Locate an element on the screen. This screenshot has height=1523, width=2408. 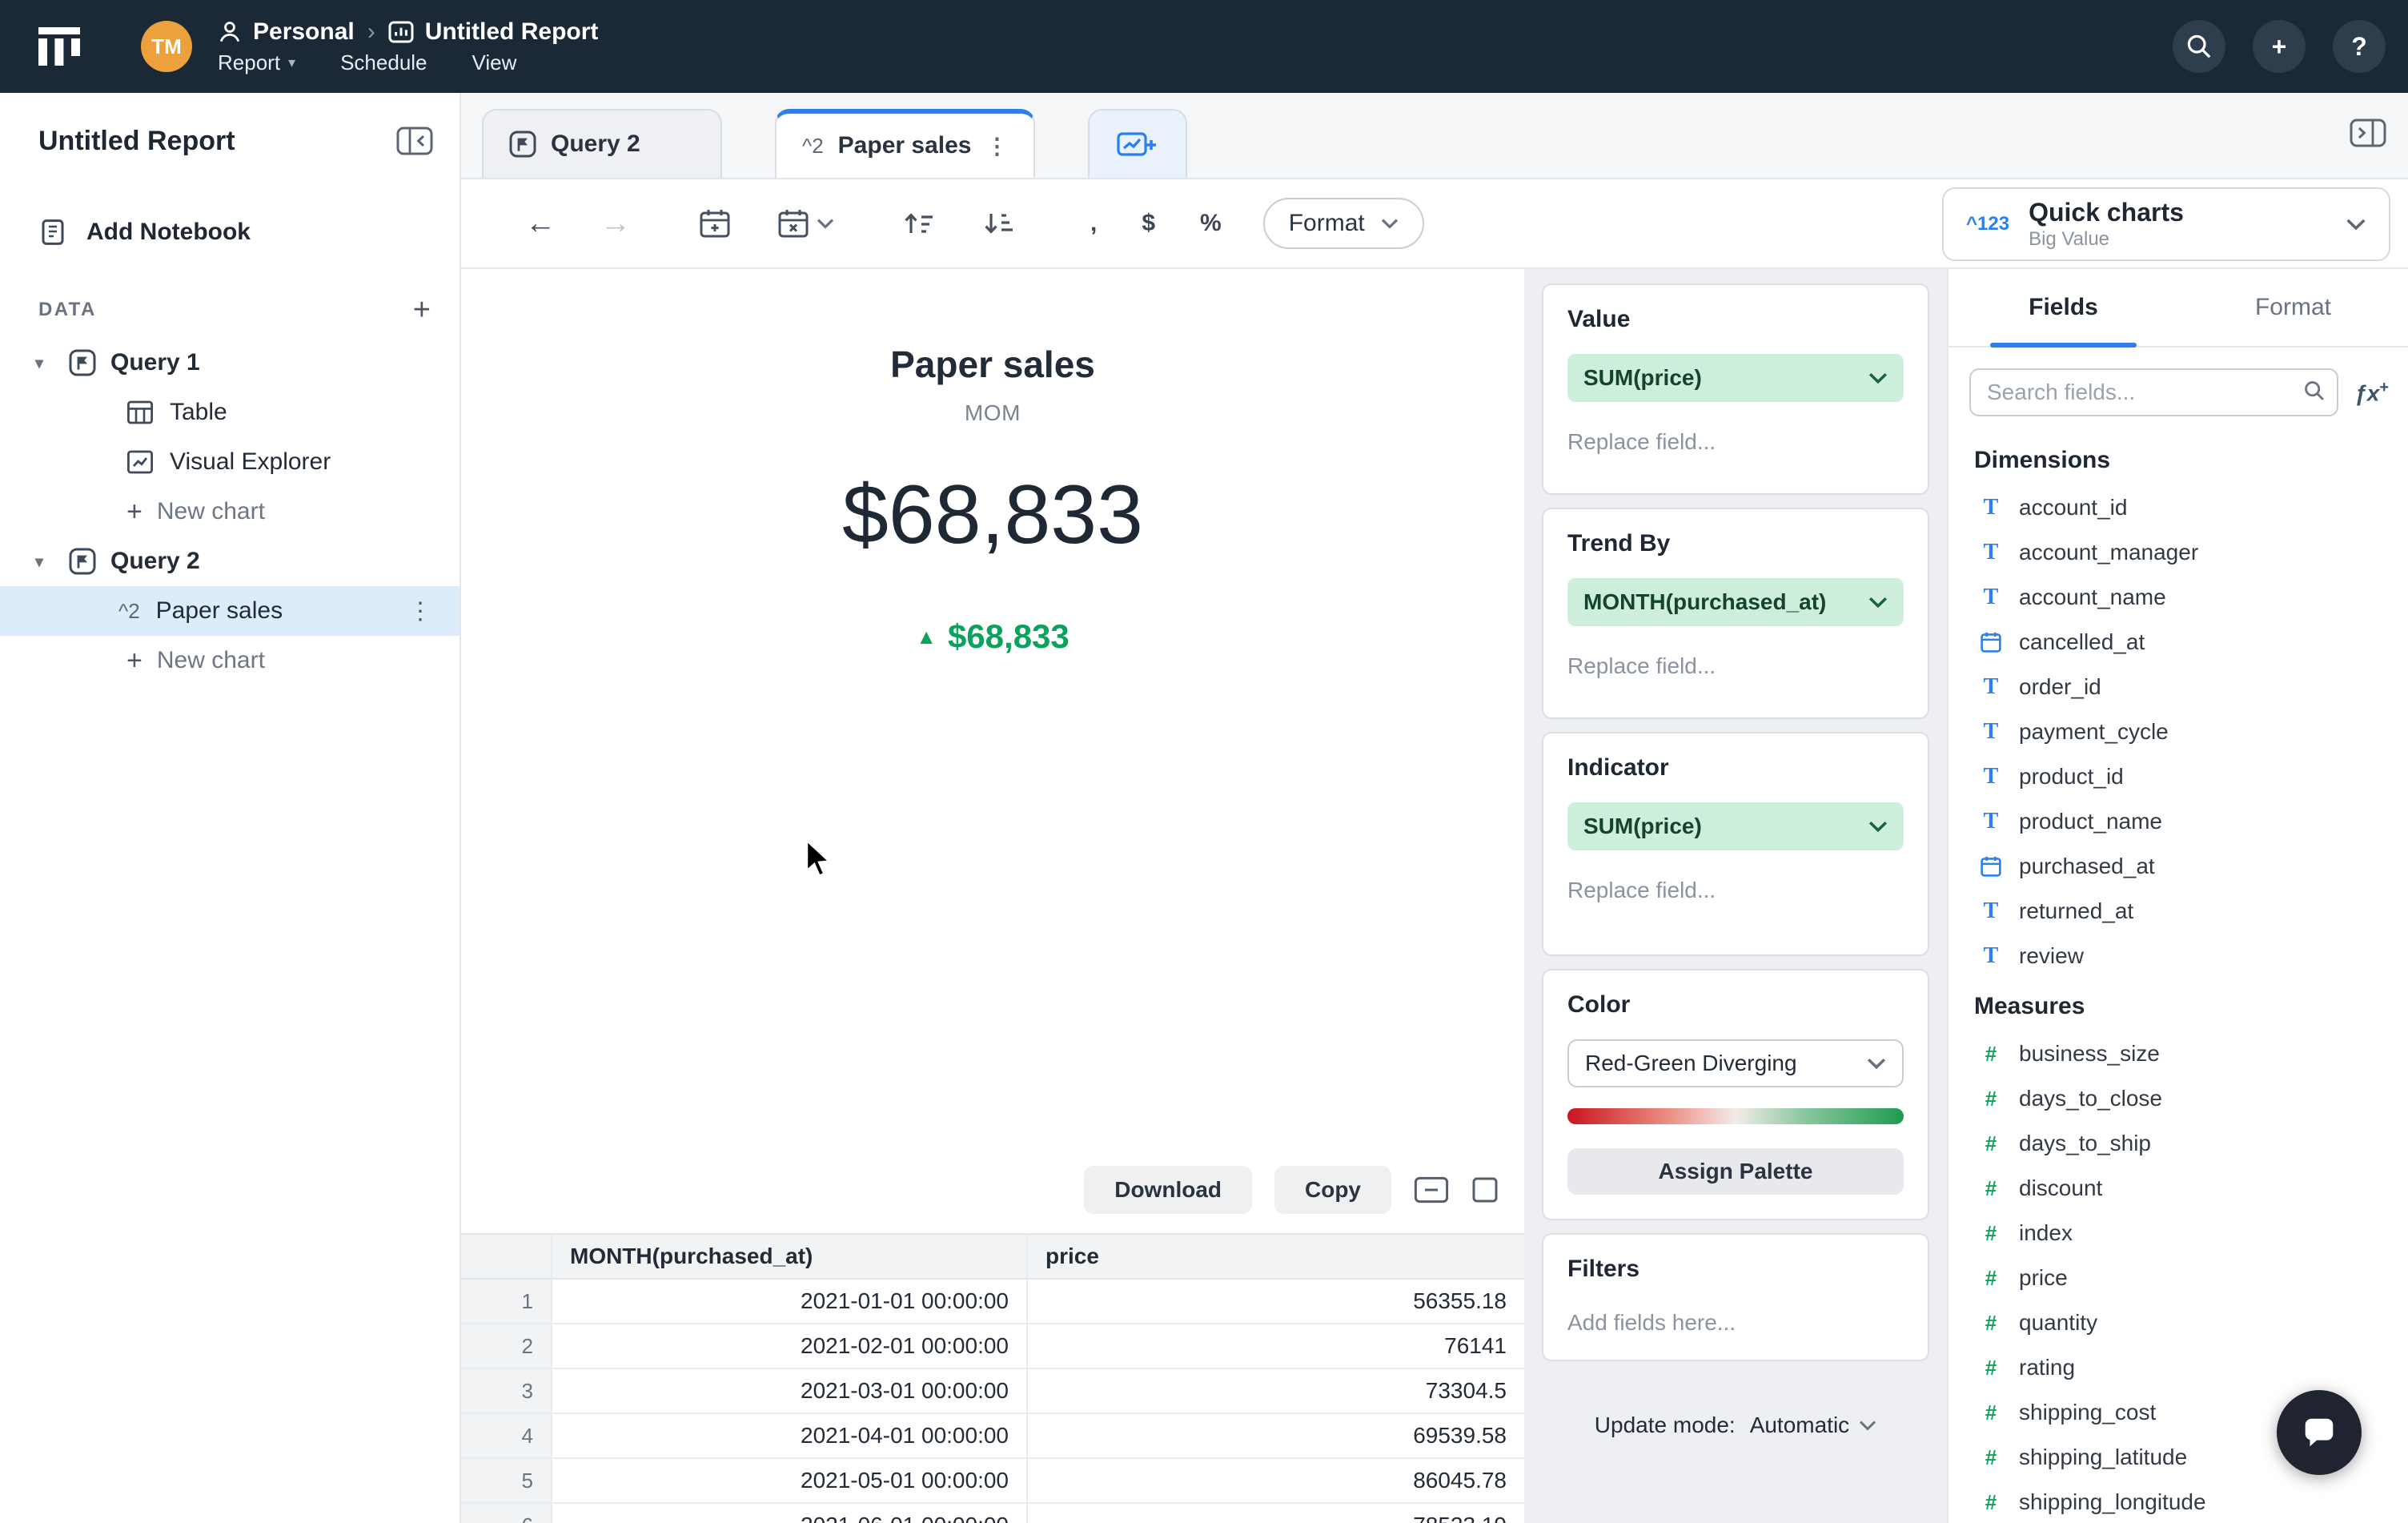
quick-charts-selector: ^123 Quick charts Big Value is located at coordinates (2166, 224).